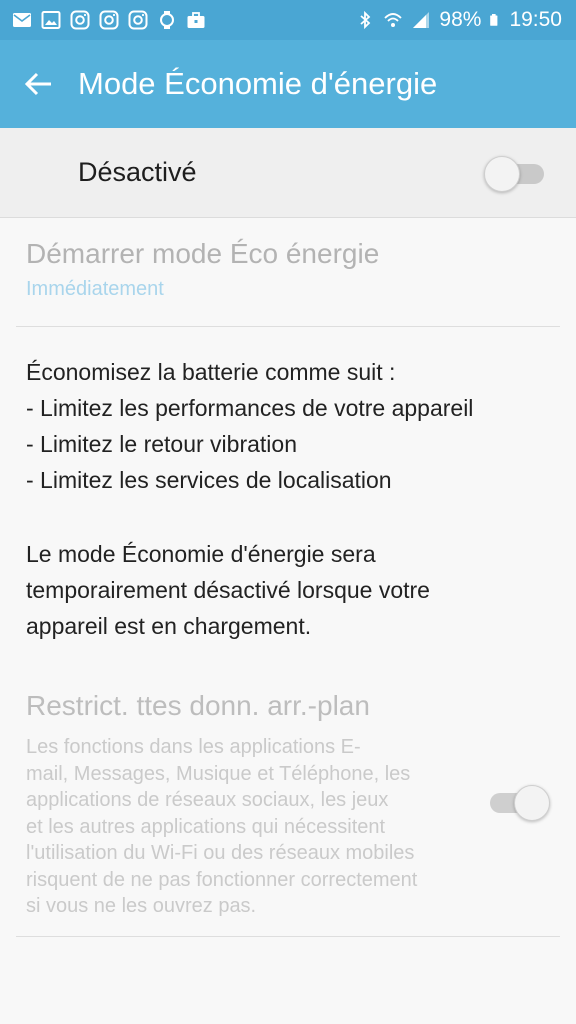  What do you see at coordinates (198, 705) in the screenshot?
I see `restrict-background-data-title: Restrict. ttes donn. arr.-plan` at bounding box center [198, 705].